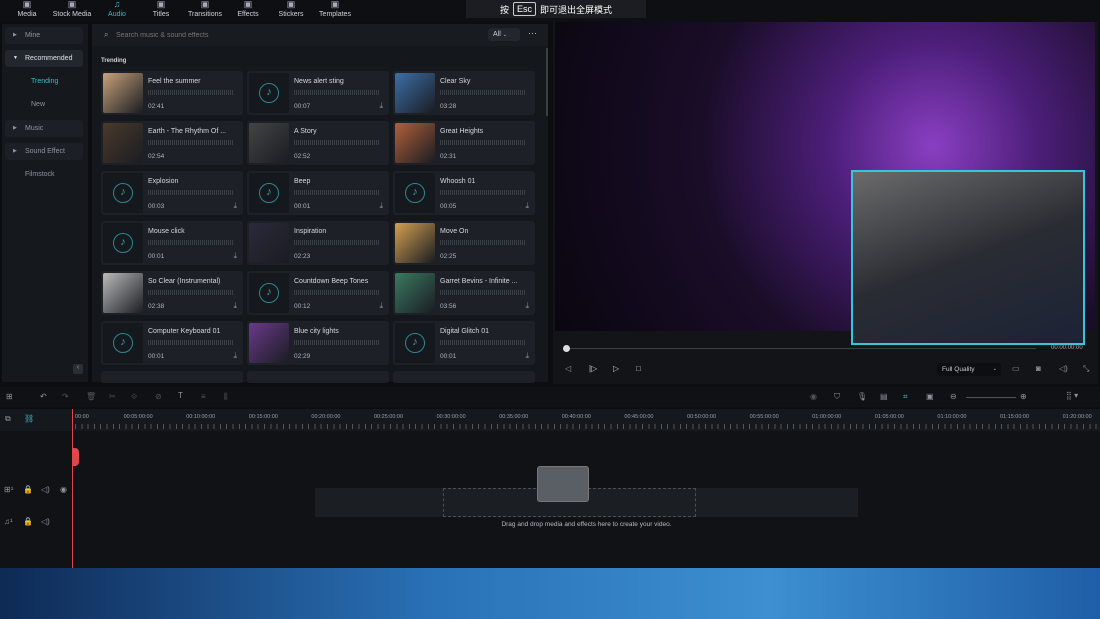  Describe the element at coordinates (172, 293) in the screenshot. I see `track-card: So Clear (Instrumental) 02:38 ⤓` at that location.